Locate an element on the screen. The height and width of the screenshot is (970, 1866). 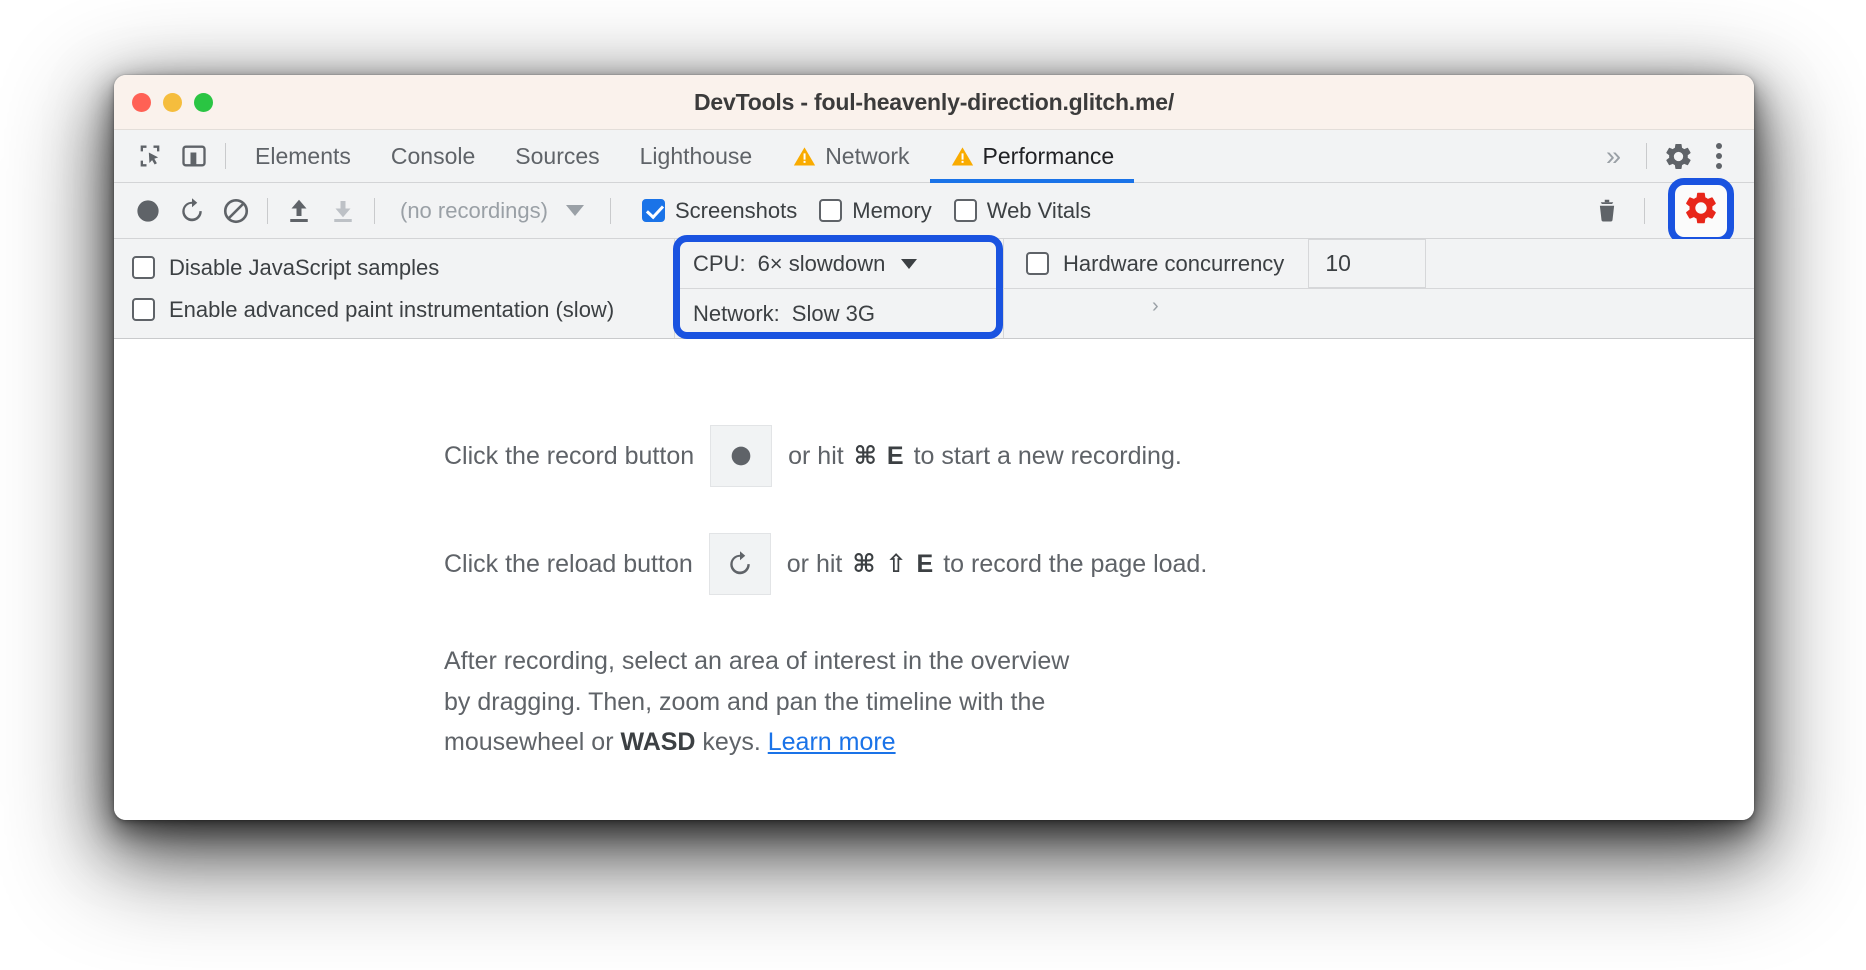
maximize-window-button is located at coordinates (203, 102).